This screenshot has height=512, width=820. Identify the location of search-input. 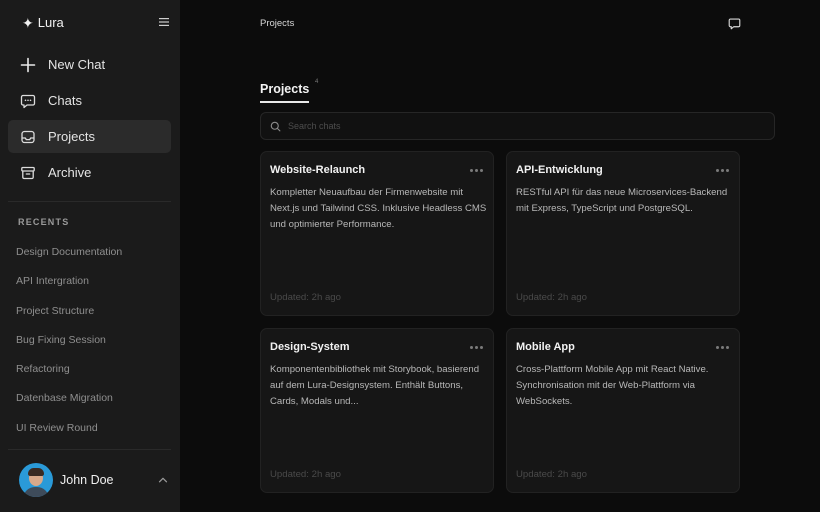
(508, 126).